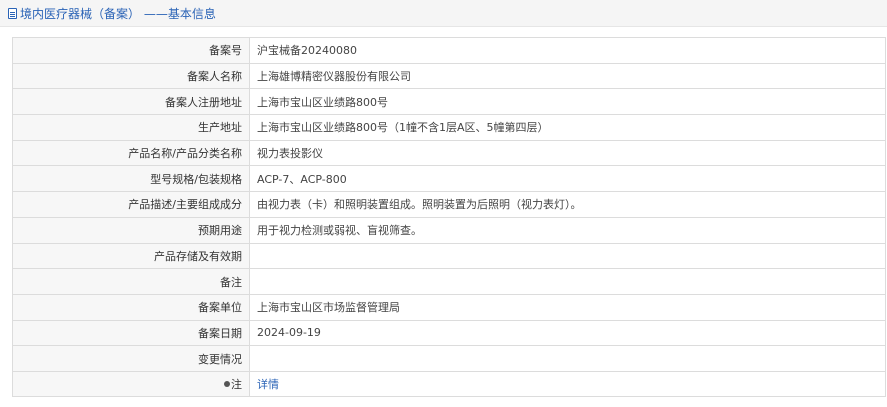 The height and width of the screenshot is (407, 887). I want to click on row-label: 备案单位, so click(131, 307).